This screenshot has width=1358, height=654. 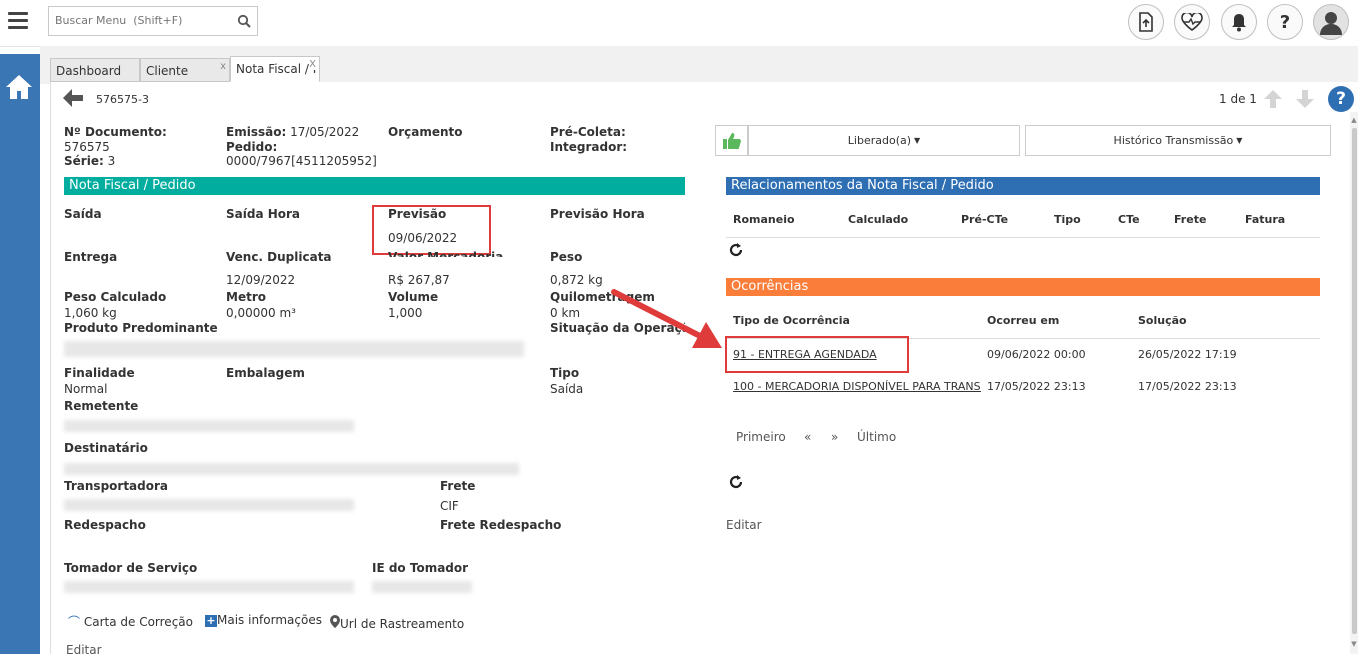 I want to click on arrow-up-icon, so click(x=1273, y=99).